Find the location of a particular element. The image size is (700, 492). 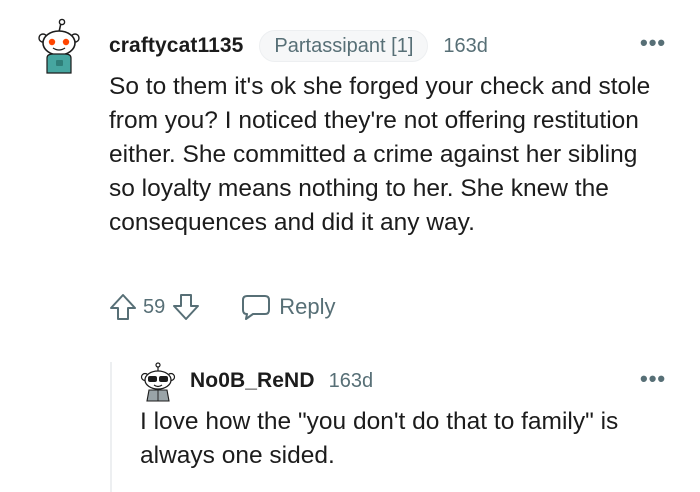

reply-header: No0B_ReND 163d is located at coordinates (281, 381).